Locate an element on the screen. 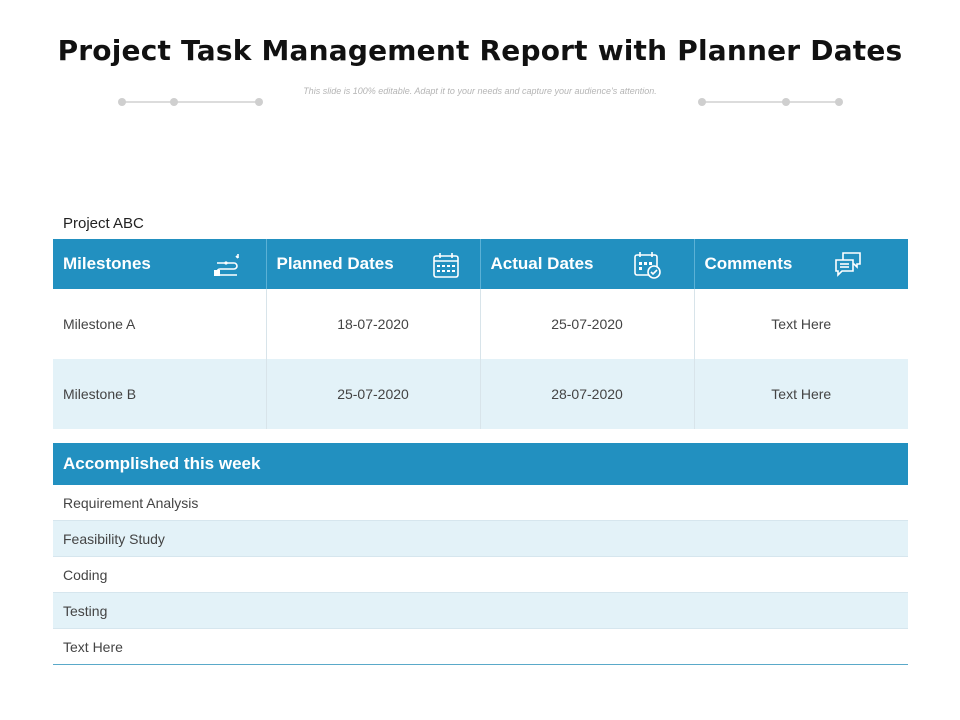 The image size is (960, 720). accomplished-item: Feasibility Study is located at coordinates (480, 538).